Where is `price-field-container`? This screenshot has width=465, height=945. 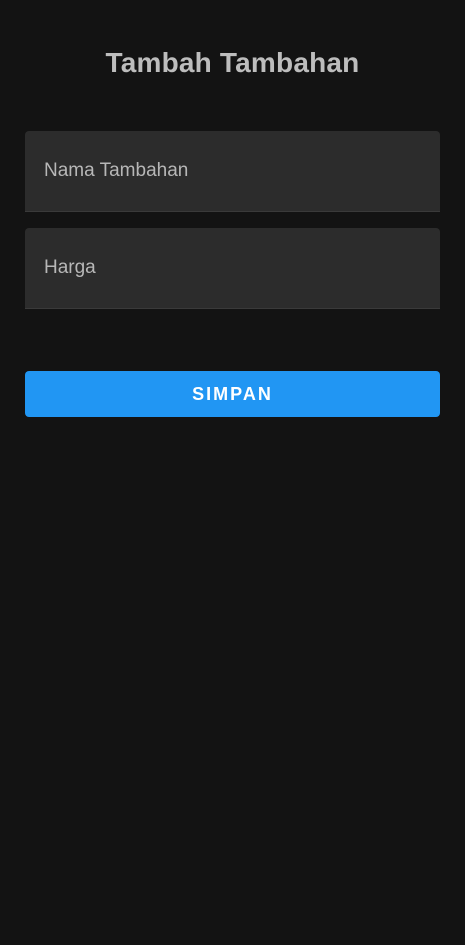
price-field-container is located at coordinates (232, 268).